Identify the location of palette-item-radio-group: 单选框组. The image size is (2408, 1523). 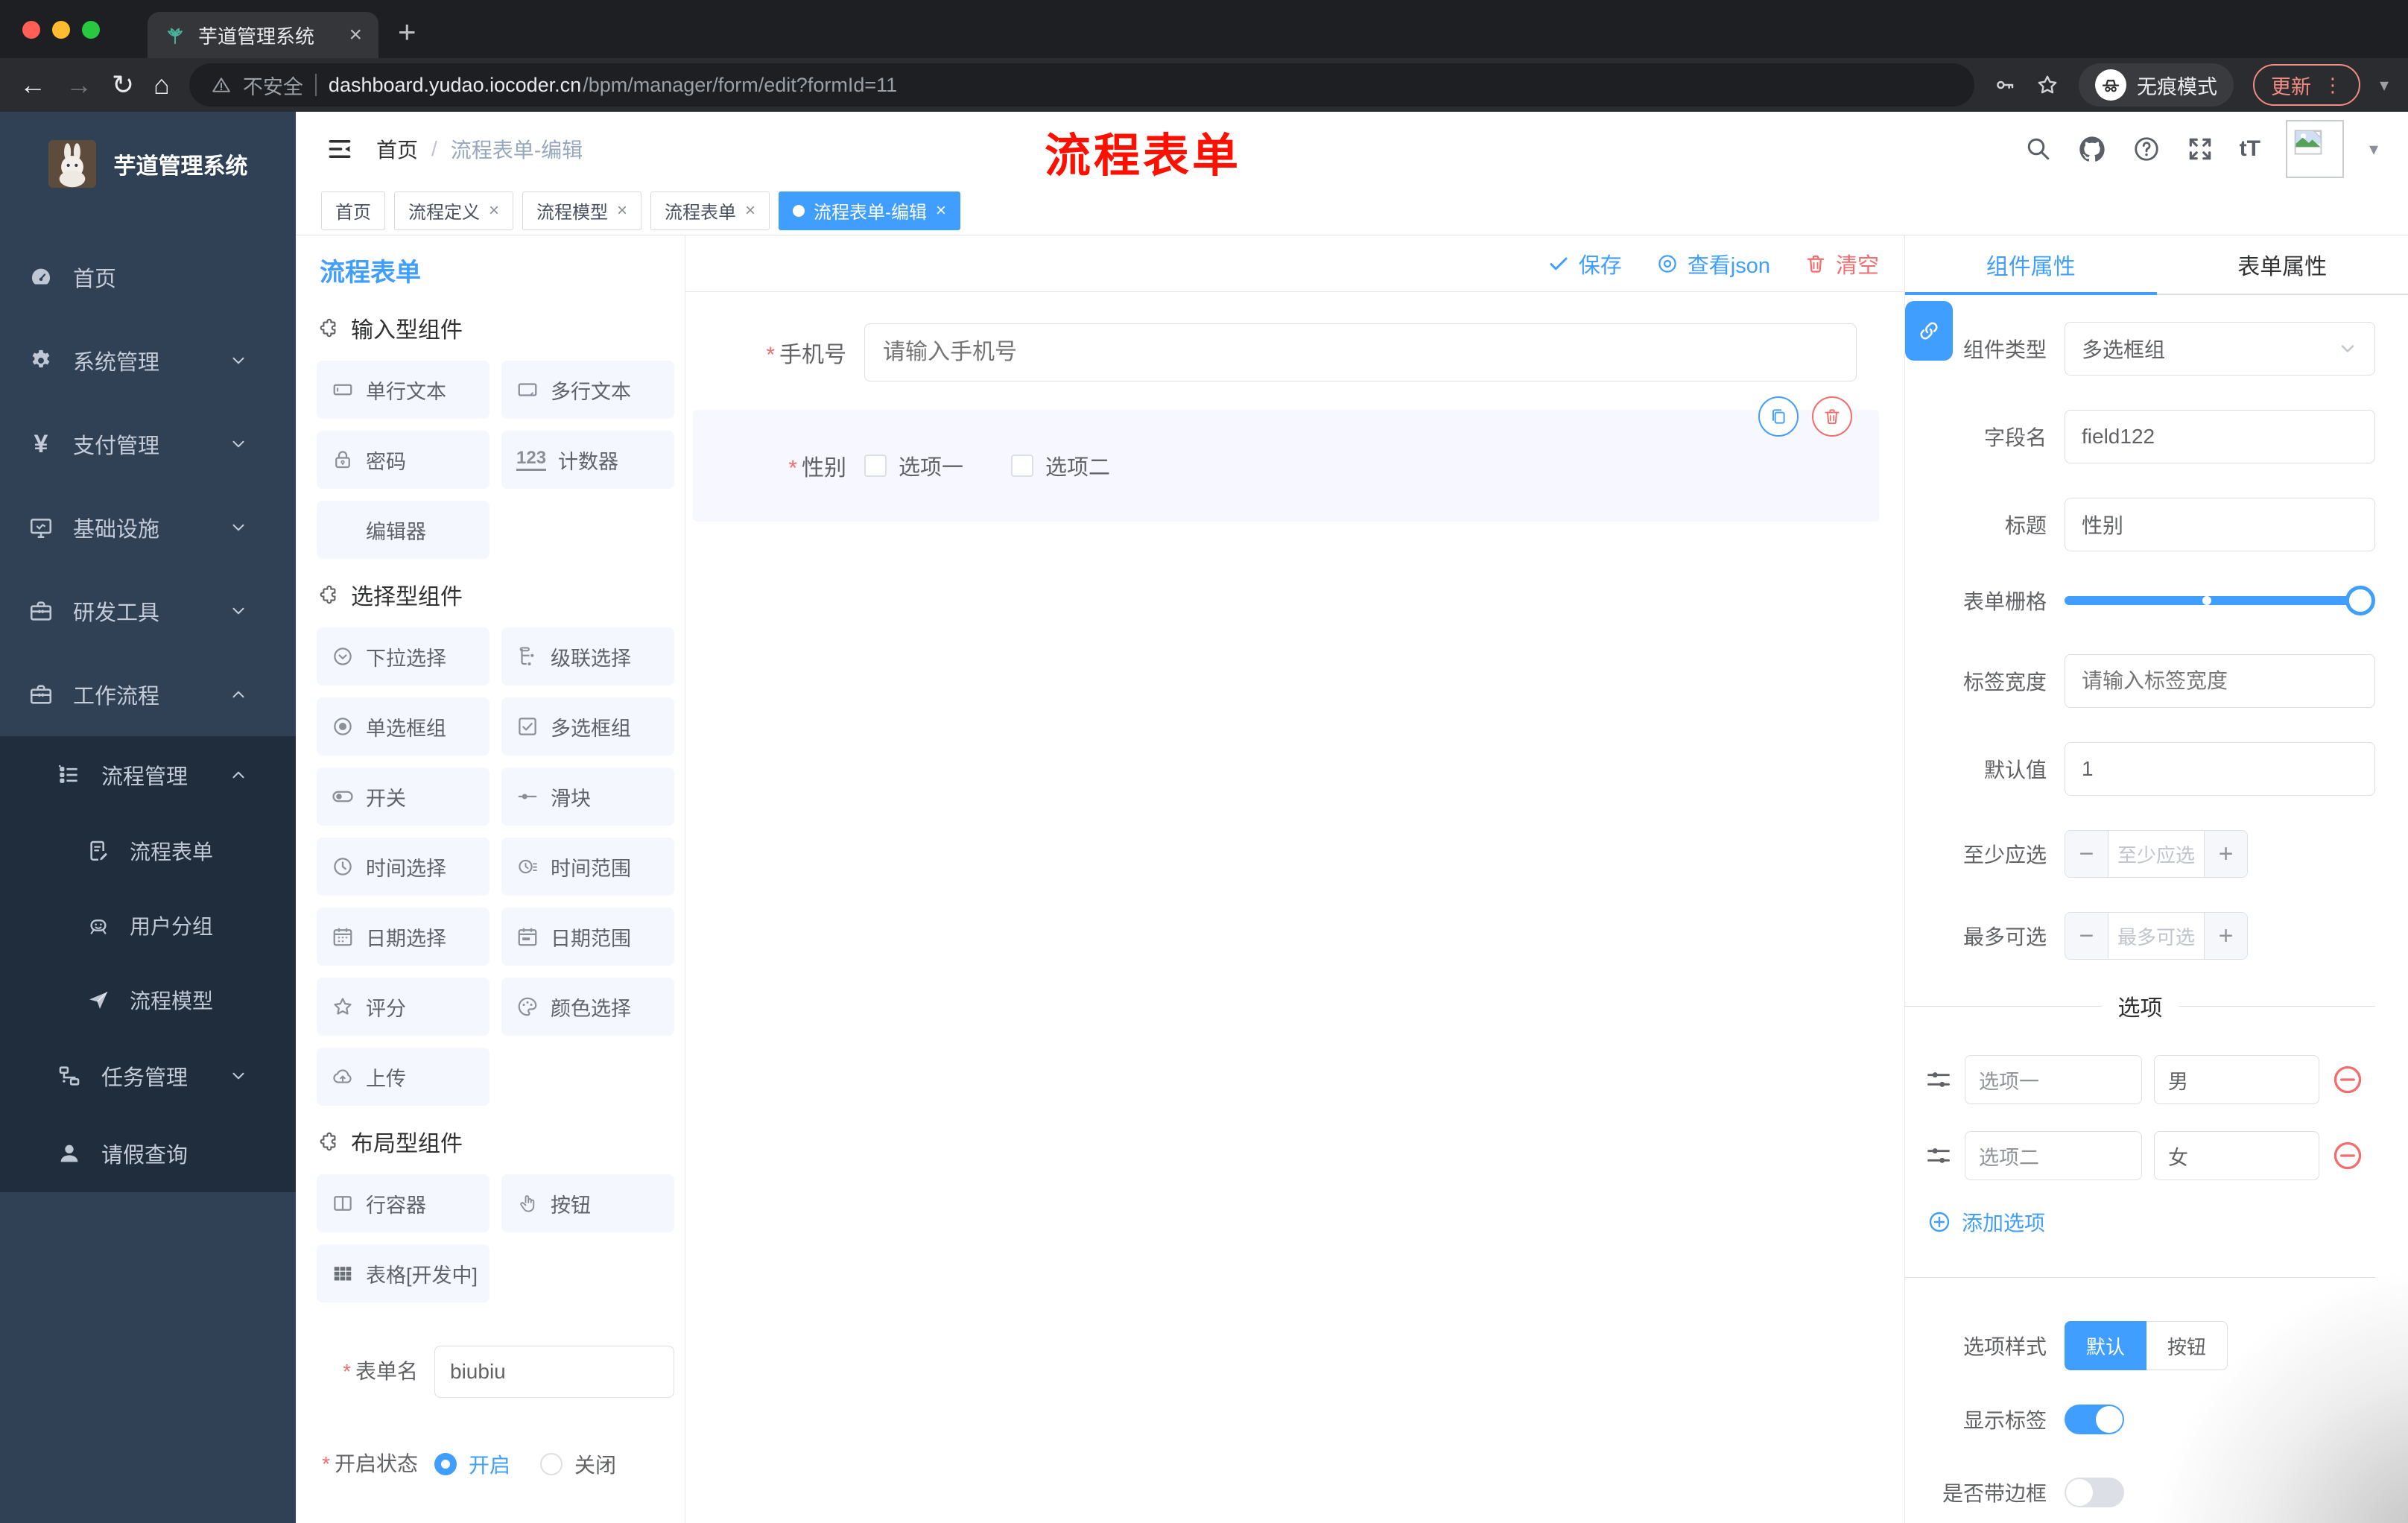
(403, 727).